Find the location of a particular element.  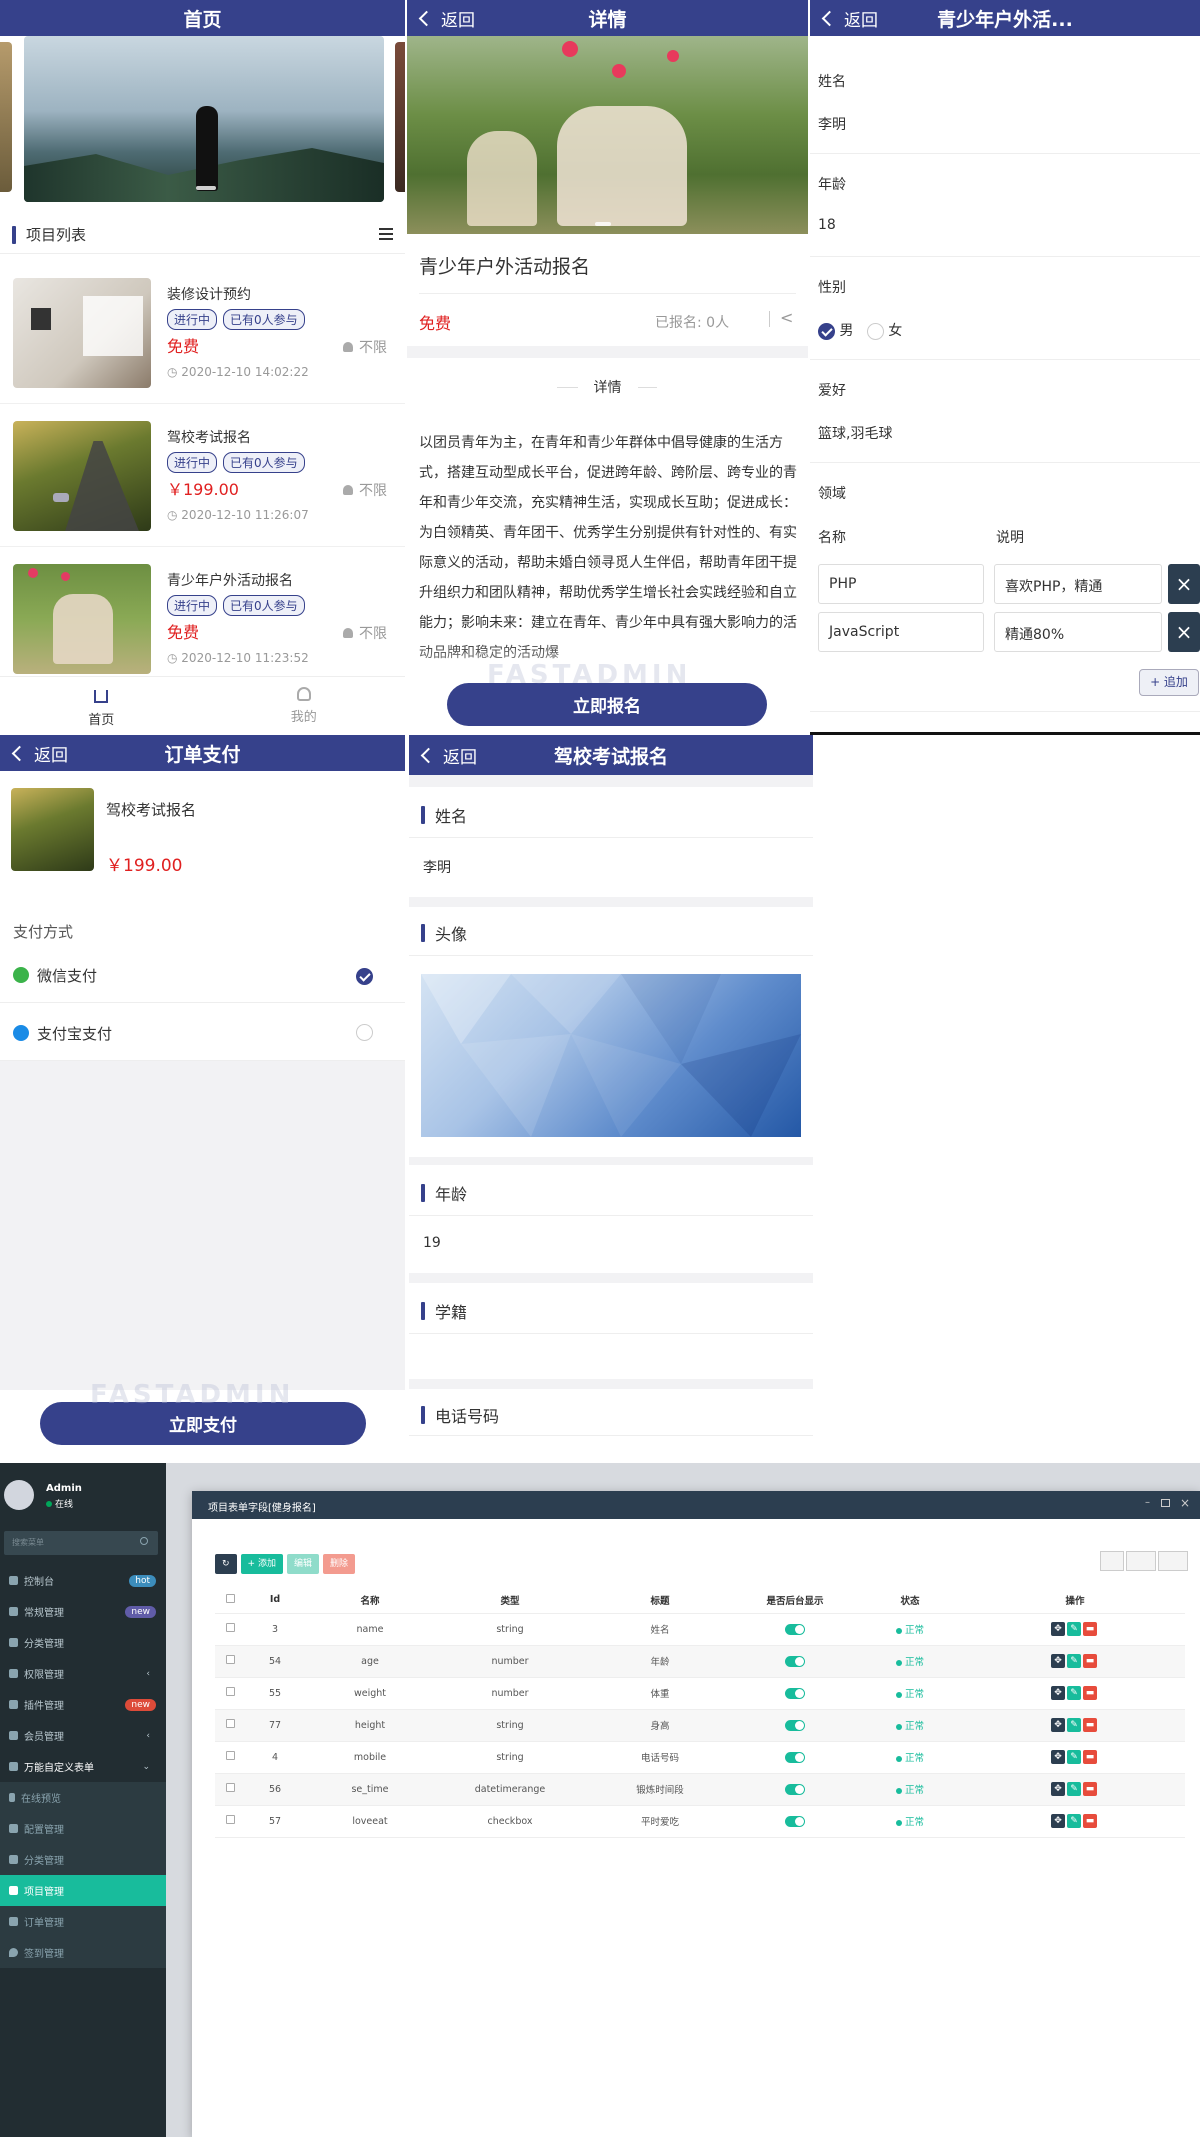

table-row: 55 weight number 体重 正常 ✥ ✎ ▬ is located at coordinates (700, 1693).